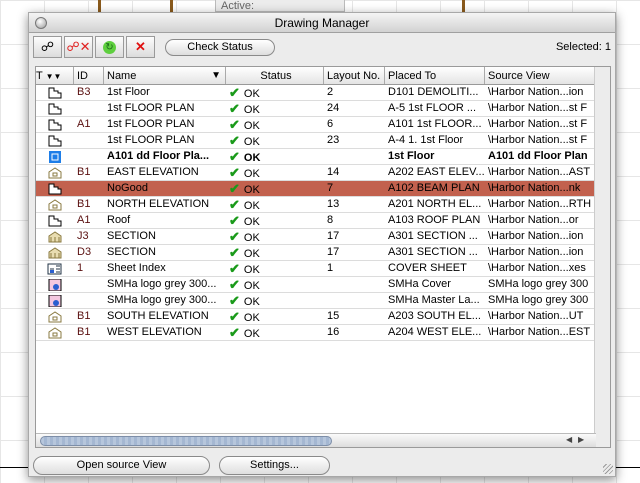 Image resolution: width=640 pixels, height=483 pixels. What do you see at coordinates (608, 469) in the screenshot?
I see `resize-grip-icon` at bounding box center [608, 469].